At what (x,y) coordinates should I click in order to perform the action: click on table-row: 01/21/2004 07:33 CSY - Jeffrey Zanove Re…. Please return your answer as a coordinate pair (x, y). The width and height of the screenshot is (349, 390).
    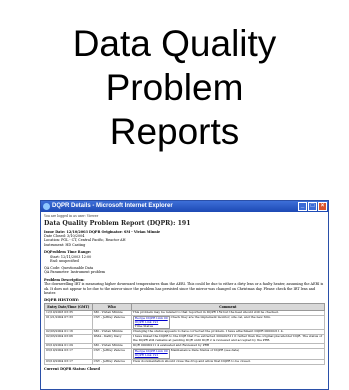
    Looking at the image, I should click on (185, 323).